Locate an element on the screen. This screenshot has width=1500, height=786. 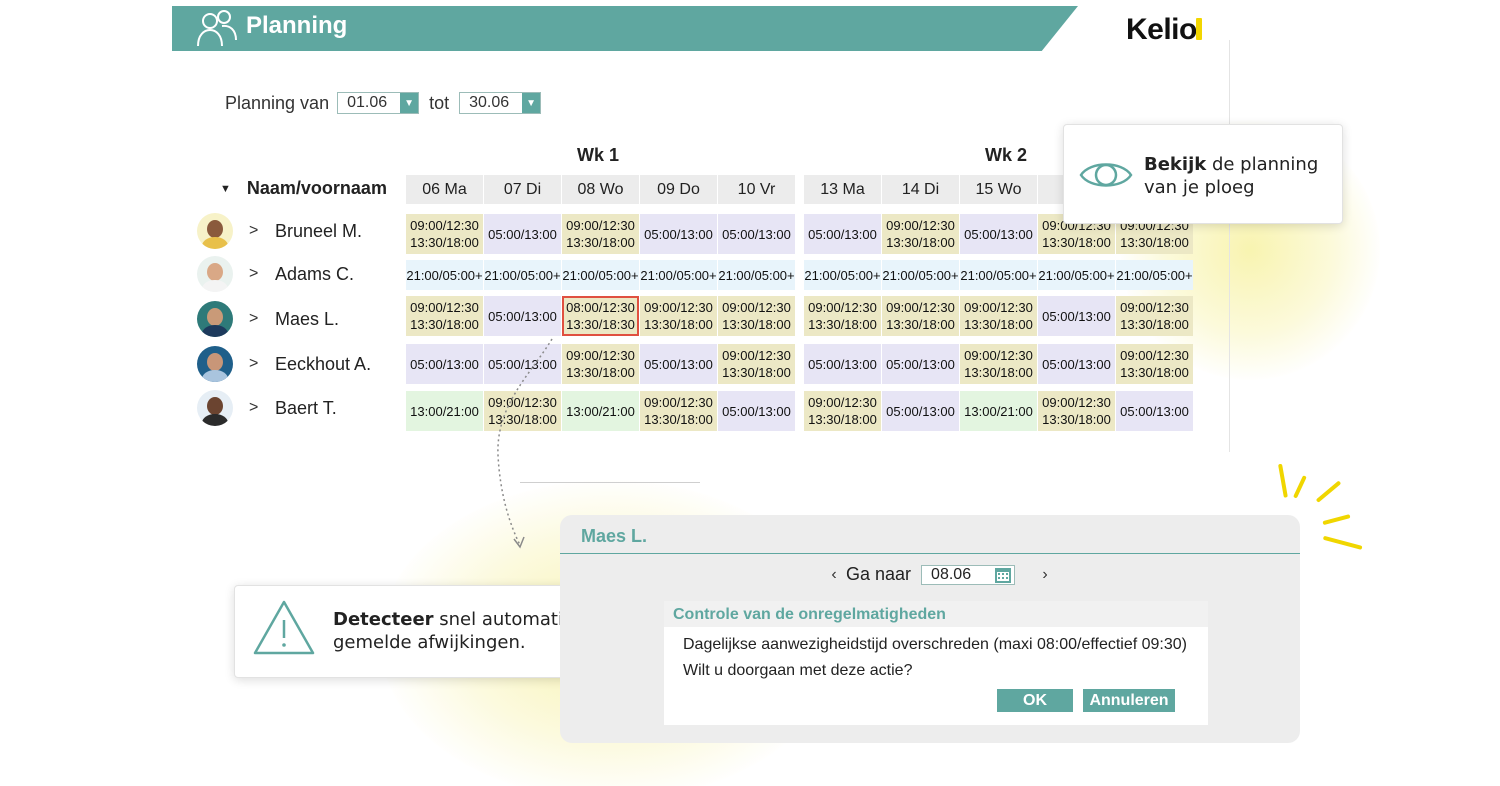
day-header: 13 Ma is located at coordinates (842, 189).